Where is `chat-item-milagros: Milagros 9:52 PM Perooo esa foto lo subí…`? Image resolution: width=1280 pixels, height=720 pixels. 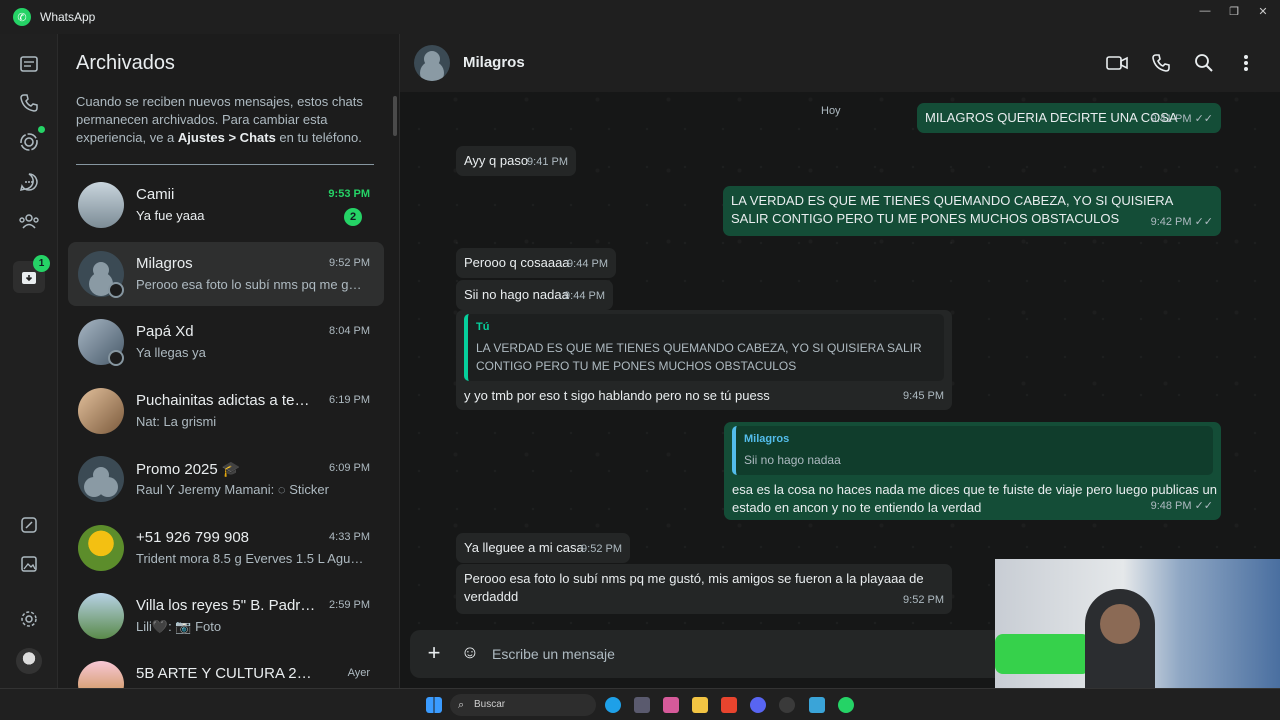 chat-item-milagros: Milagros 9:52 PM Perooo esa foto lo subí… is located at coordinates (226, 274).